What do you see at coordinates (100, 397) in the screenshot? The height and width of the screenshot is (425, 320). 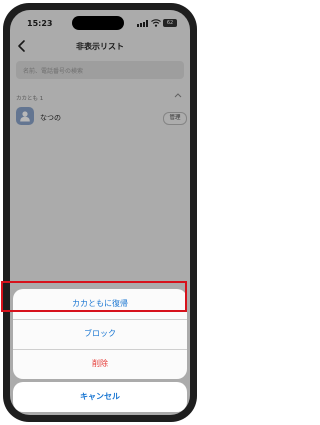 I see `cancel-button: キャンセル` at bounding box center [100, 397].